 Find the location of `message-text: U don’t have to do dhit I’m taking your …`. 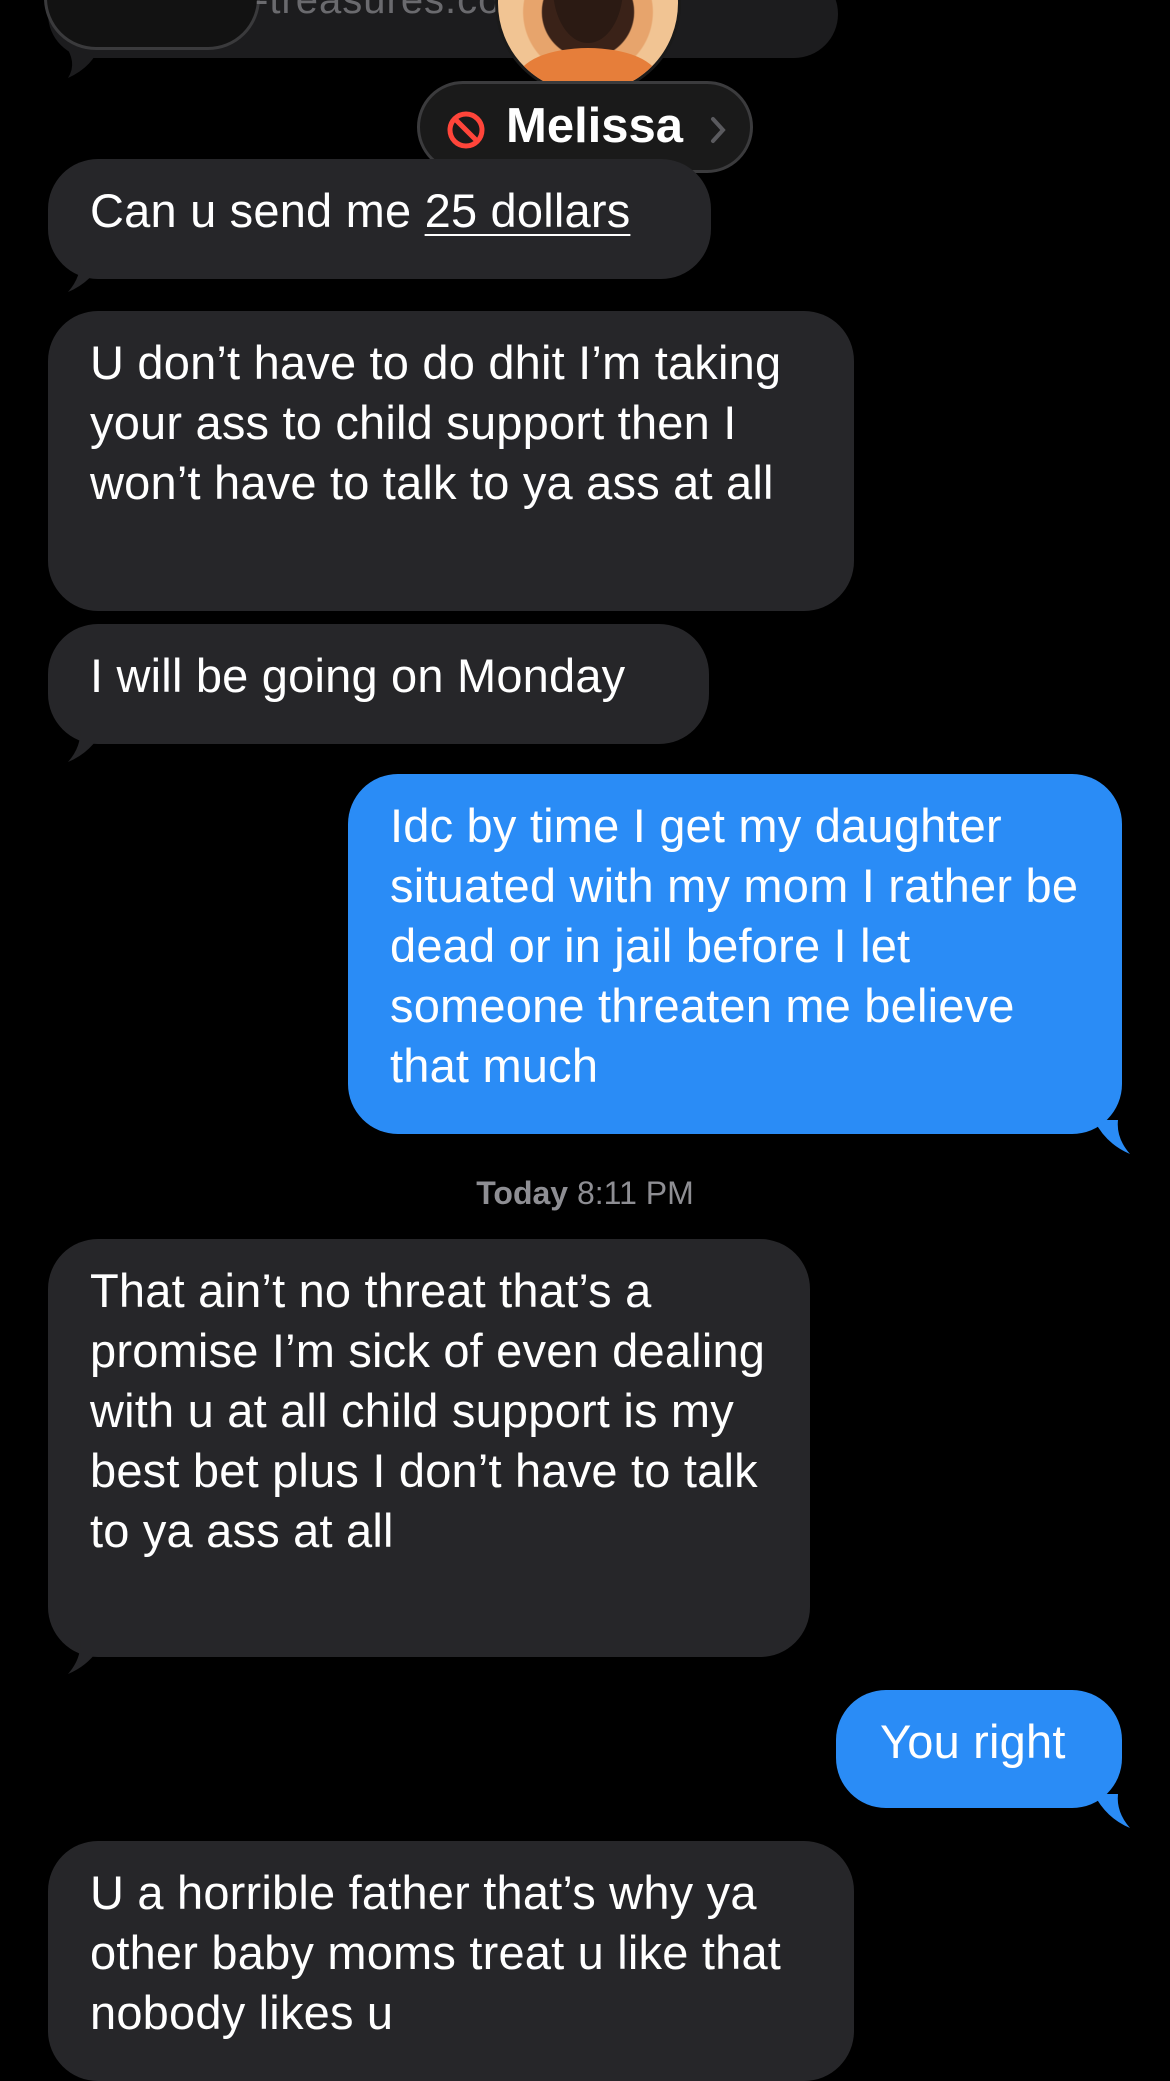

message-text: U don’t have to do dhit I’m taking your … is located at coordinates (436, 422).